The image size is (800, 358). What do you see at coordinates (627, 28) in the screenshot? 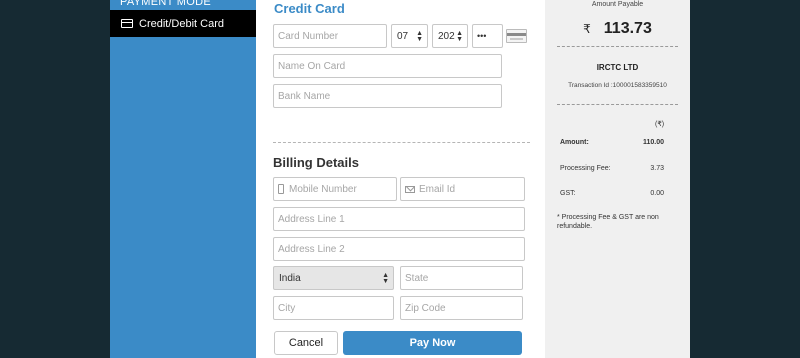
I see `amount-payable-value: 113.73` at bounding box center [627, 28].